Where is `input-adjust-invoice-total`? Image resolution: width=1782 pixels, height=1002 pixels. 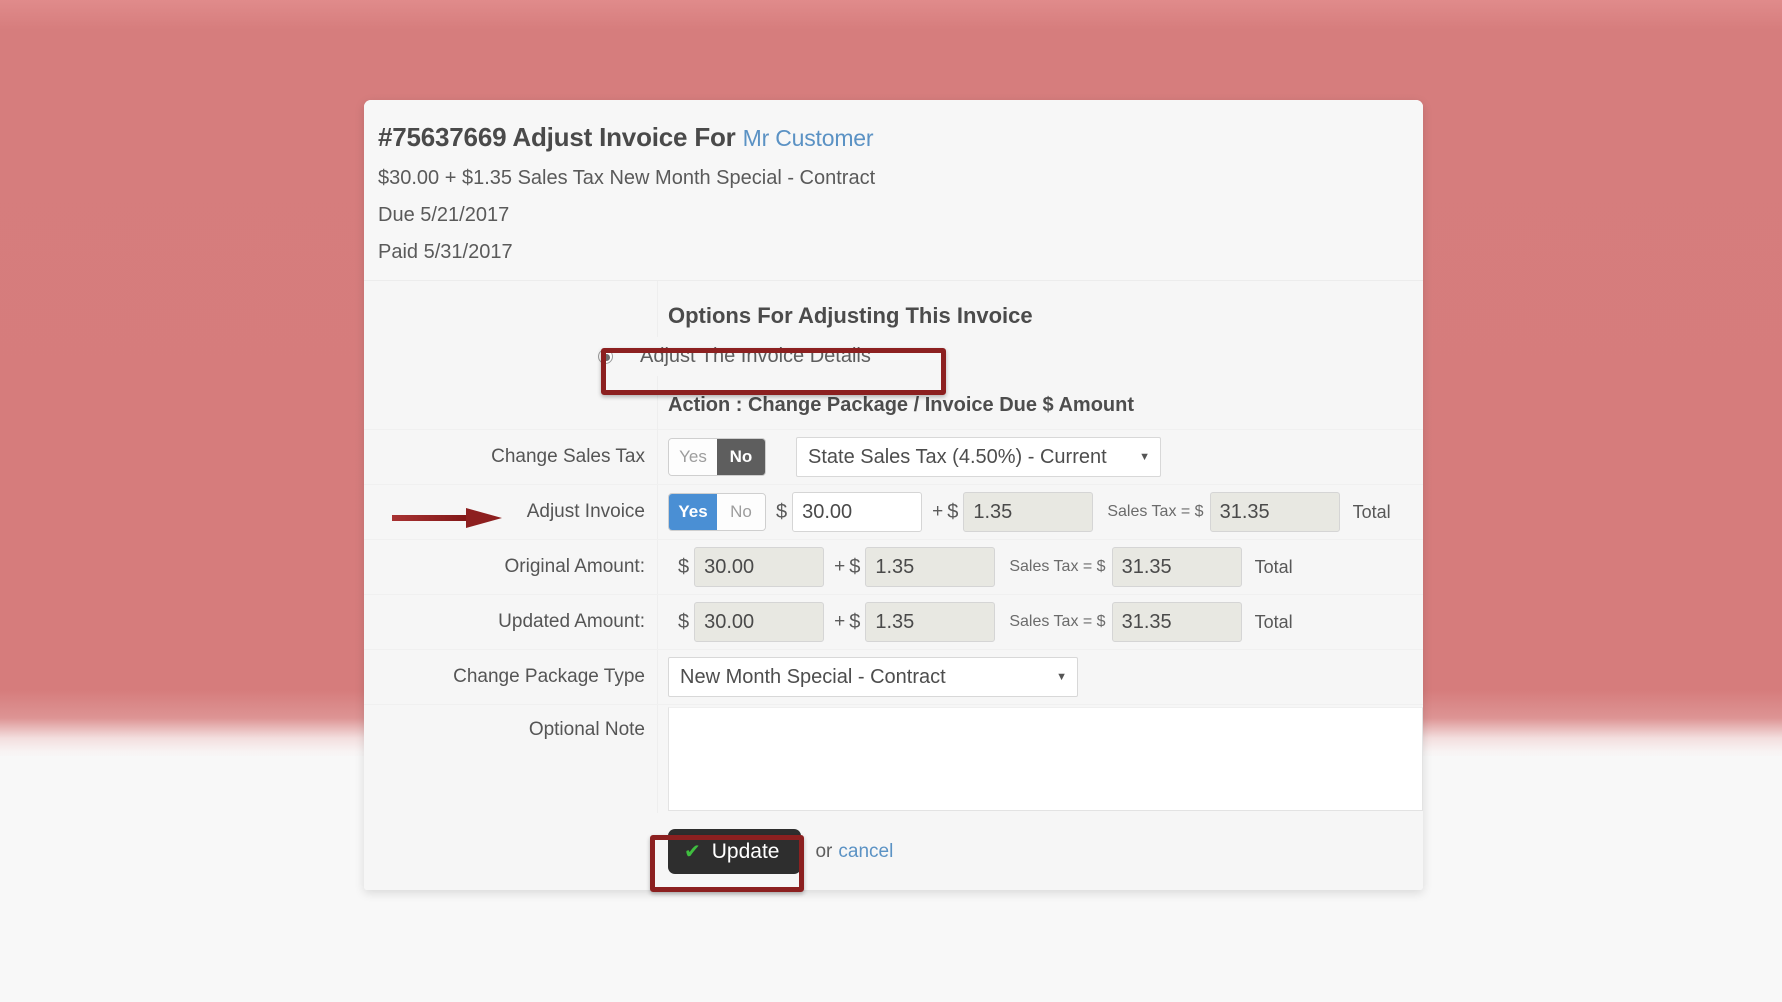 input-adjust-invoice-total is located at coordinates (1274, 512).